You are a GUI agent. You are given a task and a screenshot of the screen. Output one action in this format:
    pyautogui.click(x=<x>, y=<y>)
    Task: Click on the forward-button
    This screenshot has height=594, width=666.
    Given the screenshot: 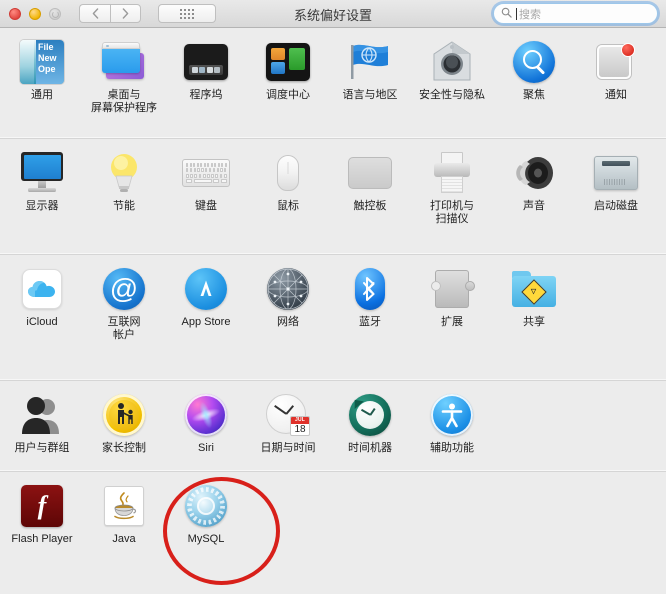 What is the action you would take?
    pyautogui.click(x=125, y=13)
    